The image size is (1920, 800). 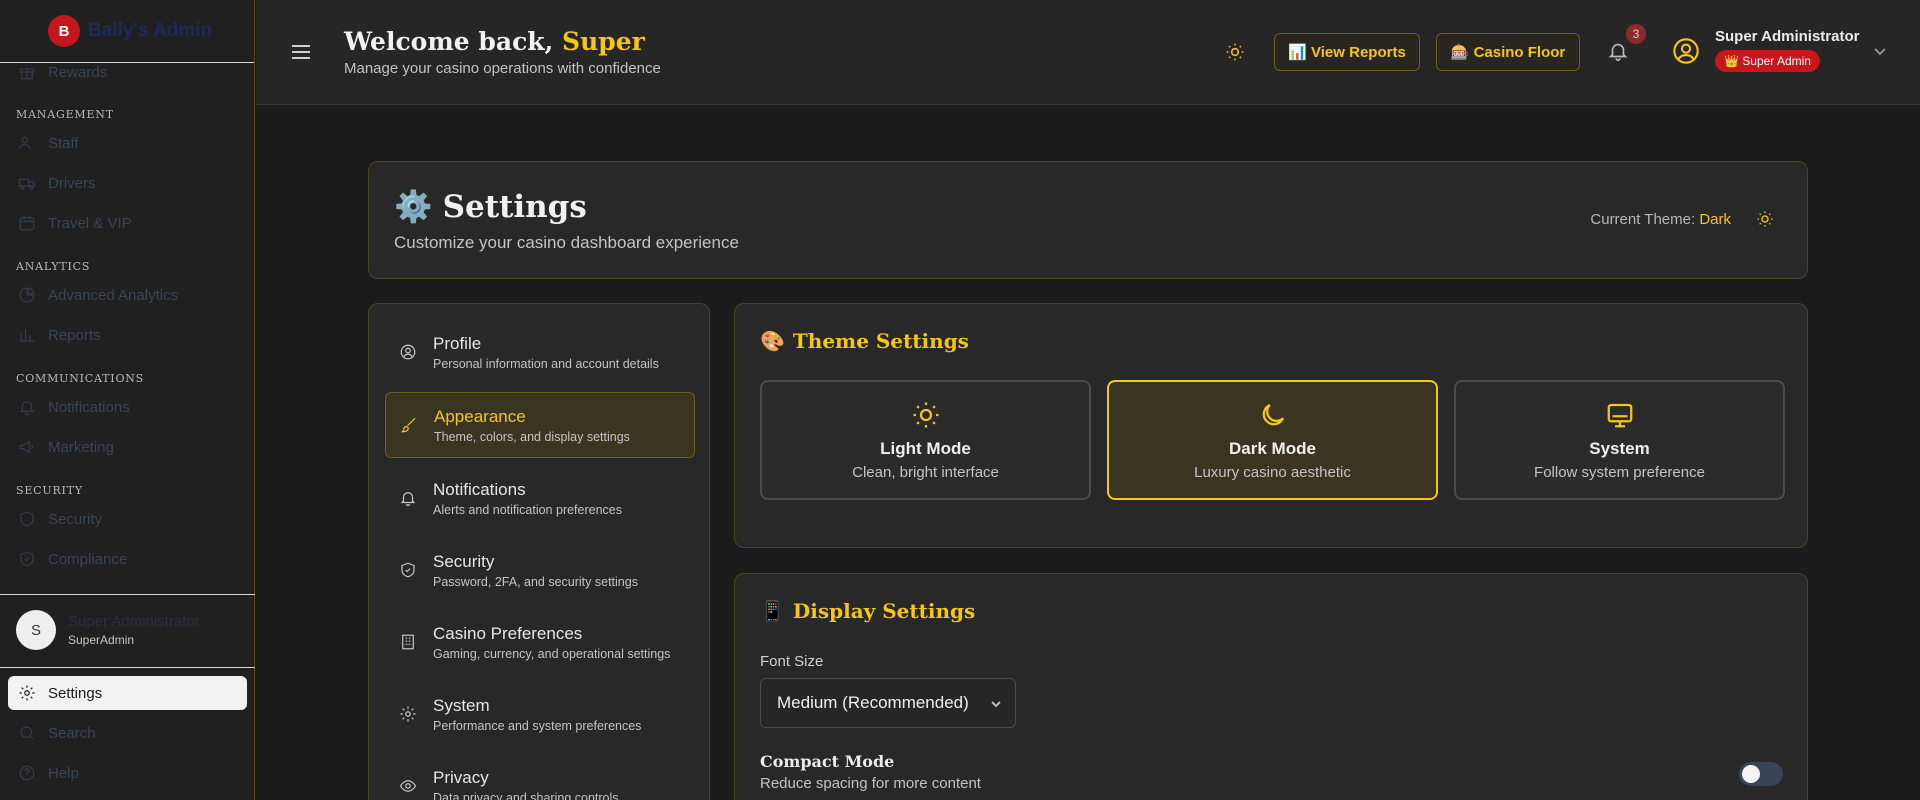 I want to click on compact-mode-desc: Reduce spacing for more content, so click(x=870, y=783).